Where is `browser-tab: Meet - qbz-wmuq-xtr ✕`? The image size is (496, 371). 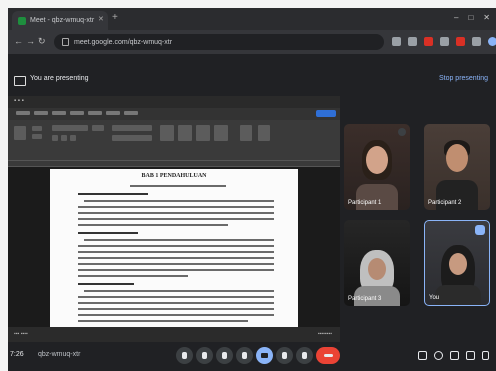 browser-tab: Meet - qbz-wmuq-xtr ✕ is located at coordinates (60, 20).